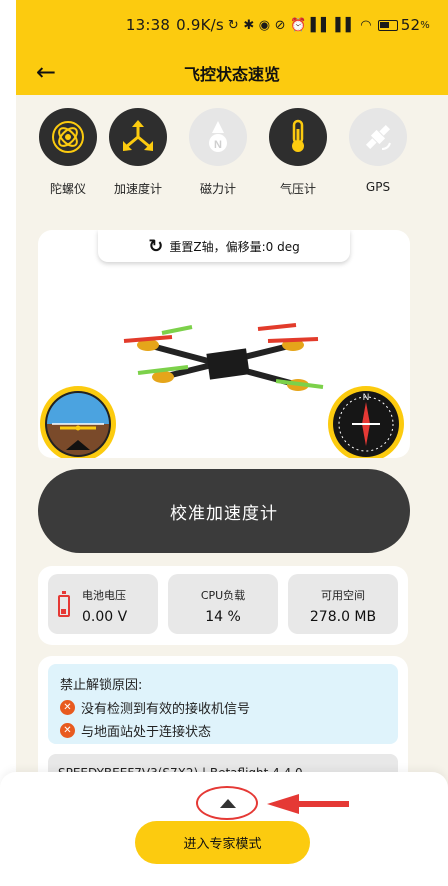 Image resolution: width=448 pixels, height=886 pixels. I want to click on battery-warning-icon, so click(64, 604).